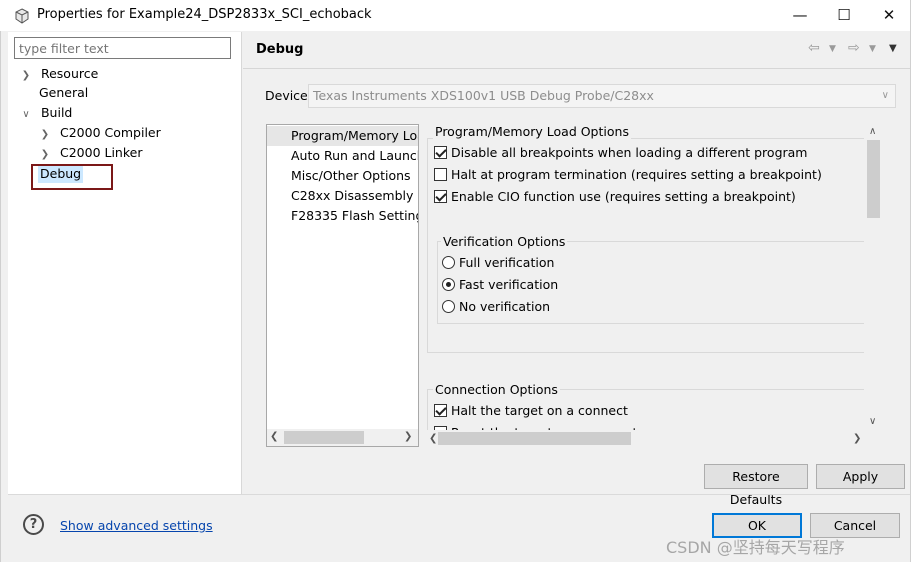 The height and width of the screenshot is (562, 920). I want to click on tree-item-build: ∨ Build, so click(46, 113).